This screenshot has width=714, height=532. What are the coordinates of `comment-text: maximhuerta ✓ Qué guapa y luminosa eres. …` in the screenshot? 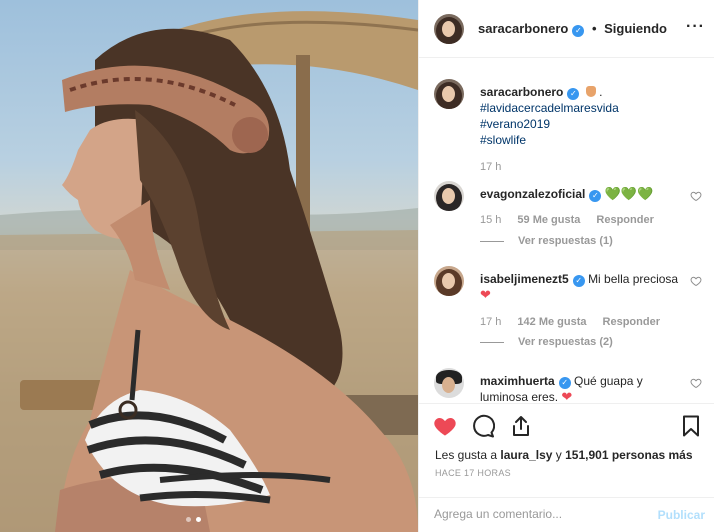 It's located at (580, 387).